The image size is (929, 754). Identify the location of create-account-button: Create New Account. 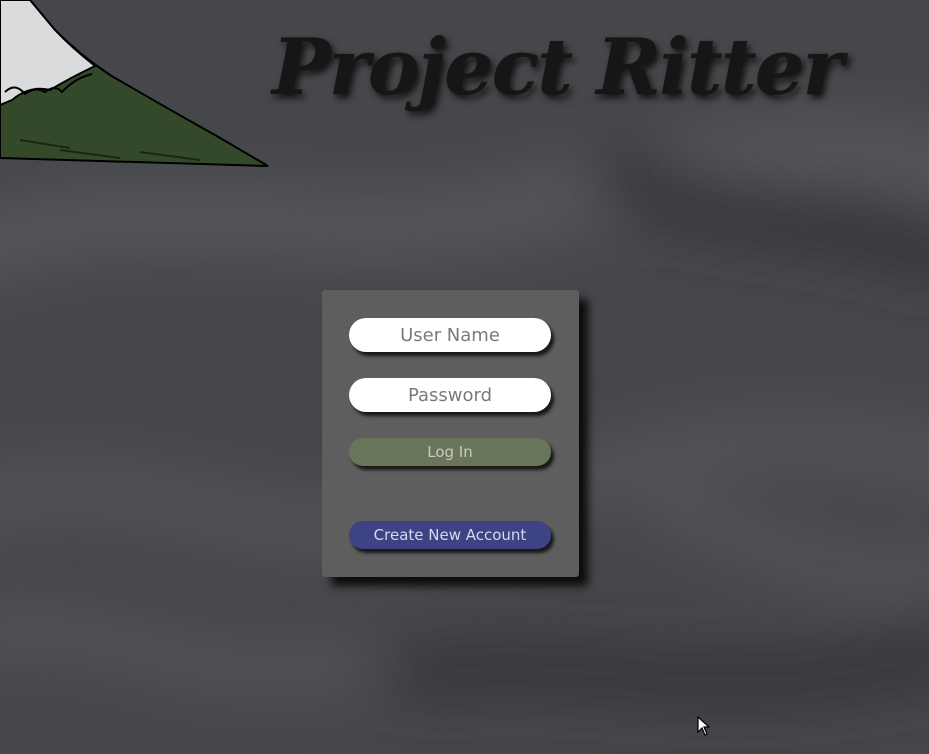
(450, 535).